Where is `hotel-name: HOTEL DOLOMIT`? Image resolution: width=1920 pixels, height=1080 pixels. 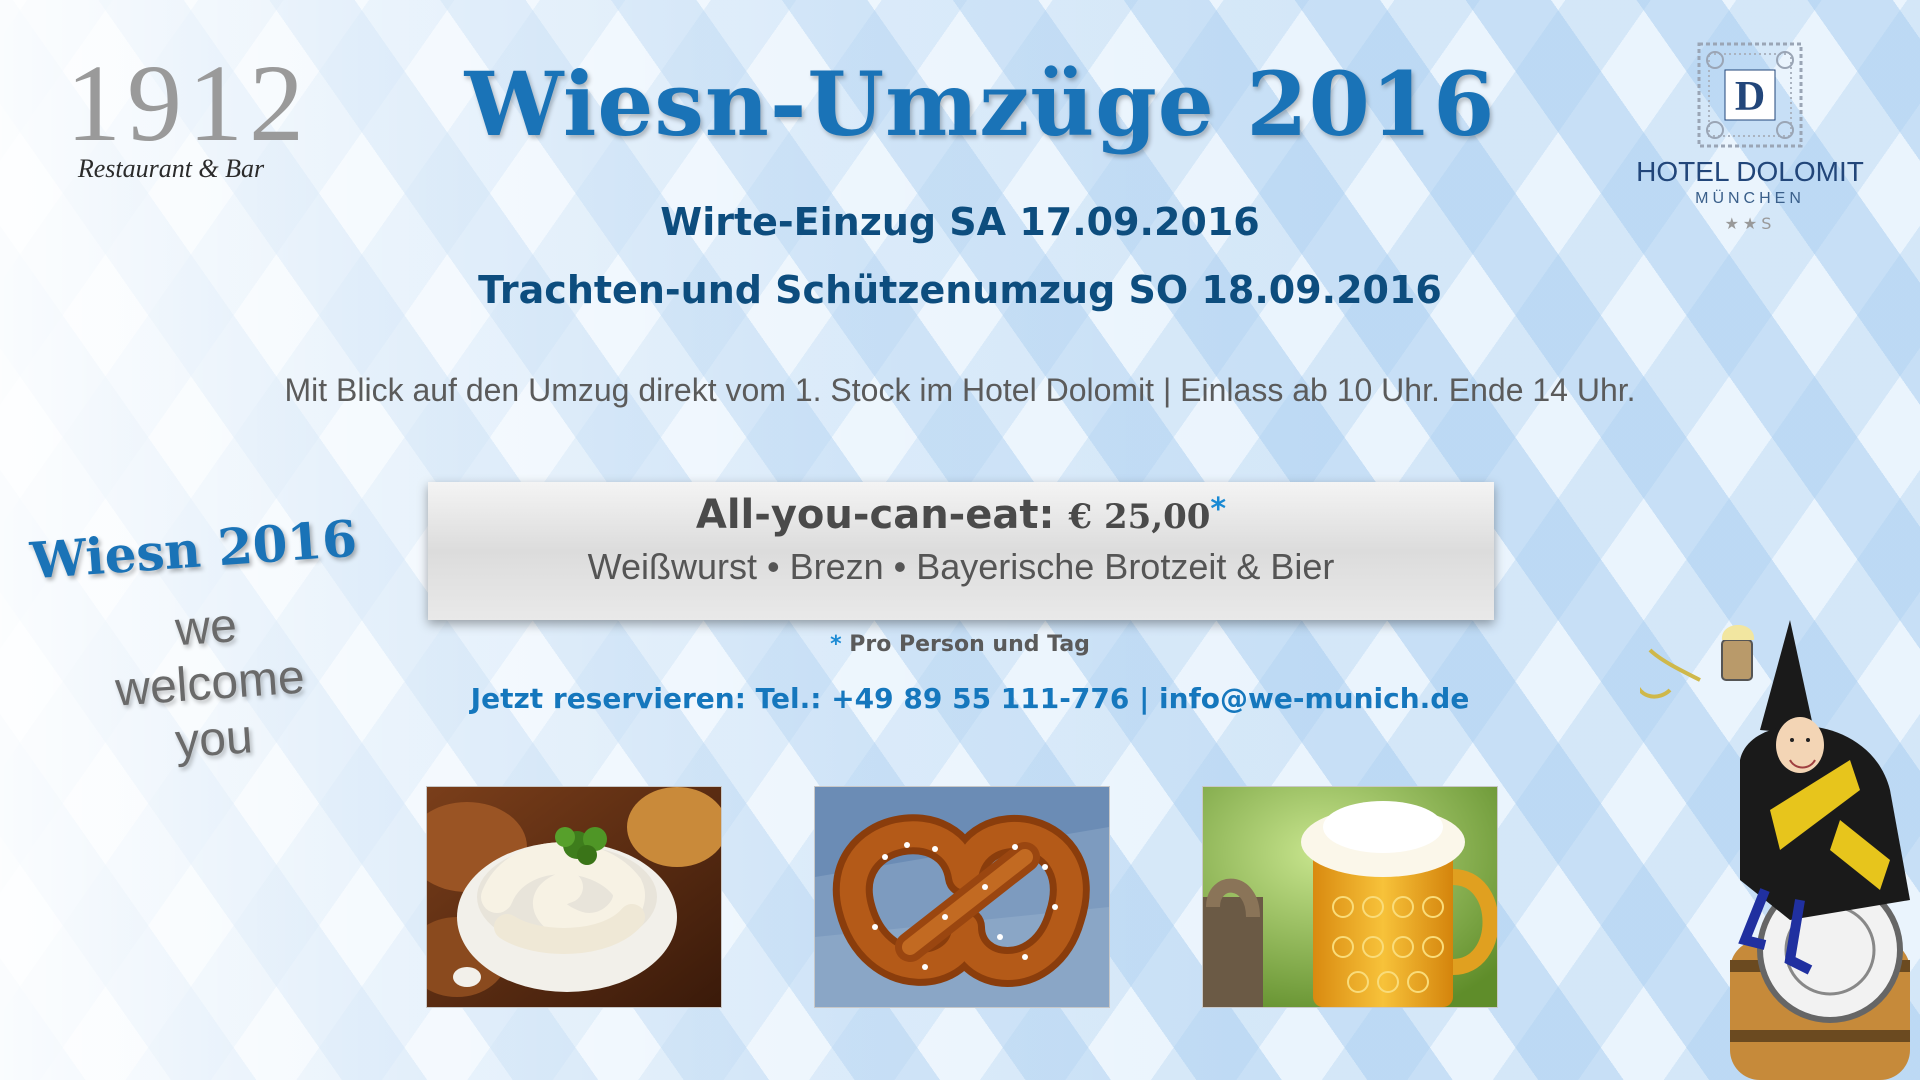
hotel-name: HOTEL DOLOMIT is located at coordinates (1750, 171).